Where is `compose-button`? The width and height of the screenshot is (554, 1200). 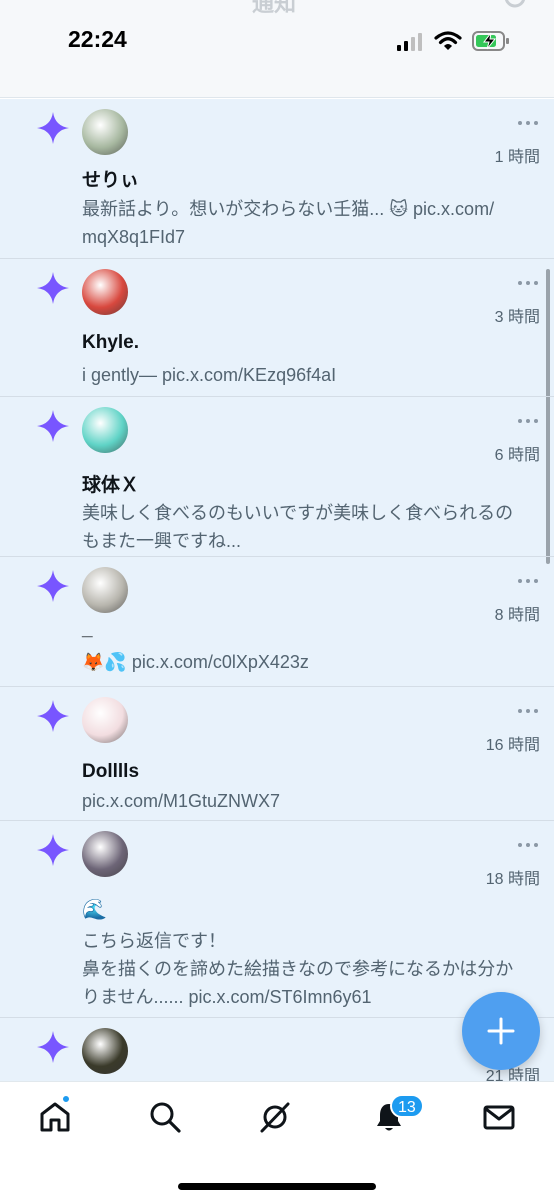
compose-button is located at coordinates (501, 1031).